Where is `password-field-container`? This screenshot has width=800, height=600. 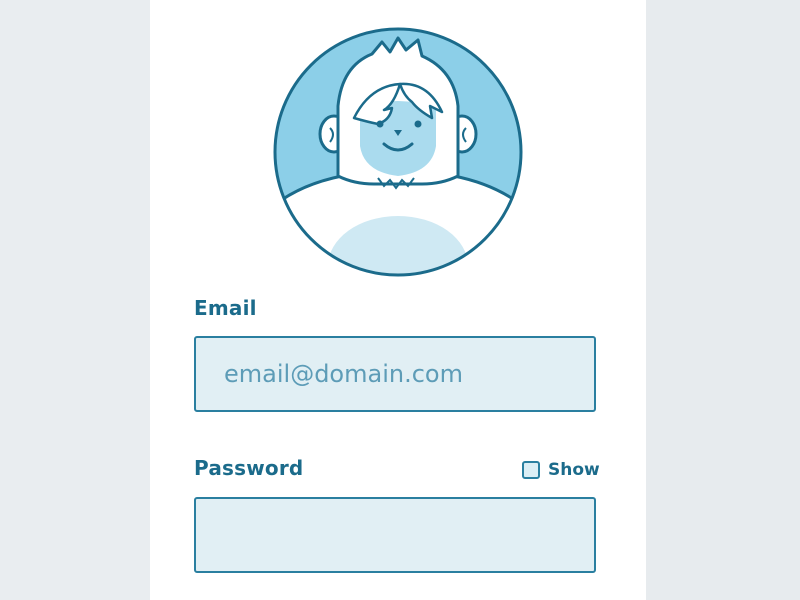
password-field-container is located at coordinates (395, 535).